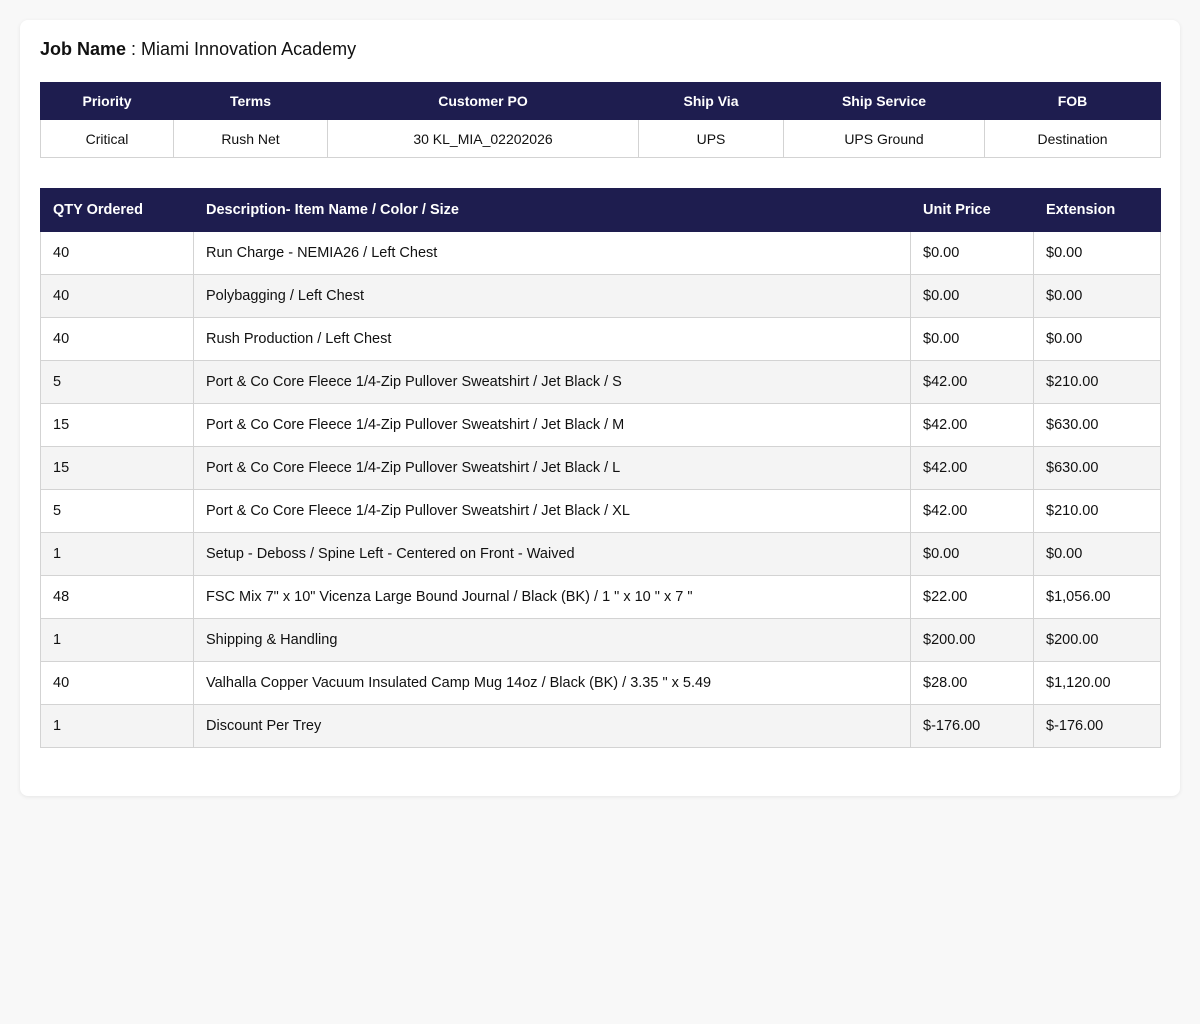 Image resolution: width=1200 pixels, height=1024 pixels. I want to click on customer-po-value: 30 KL_MIA_02202026, so click(483, 138).